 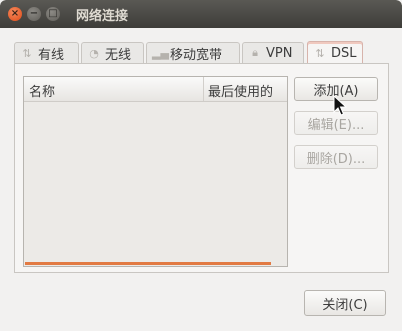 What do you see at coordinates (255, 52) in the screenshot?
I see `lock-icon: 🔒︎` at bounding box center [255, 52].